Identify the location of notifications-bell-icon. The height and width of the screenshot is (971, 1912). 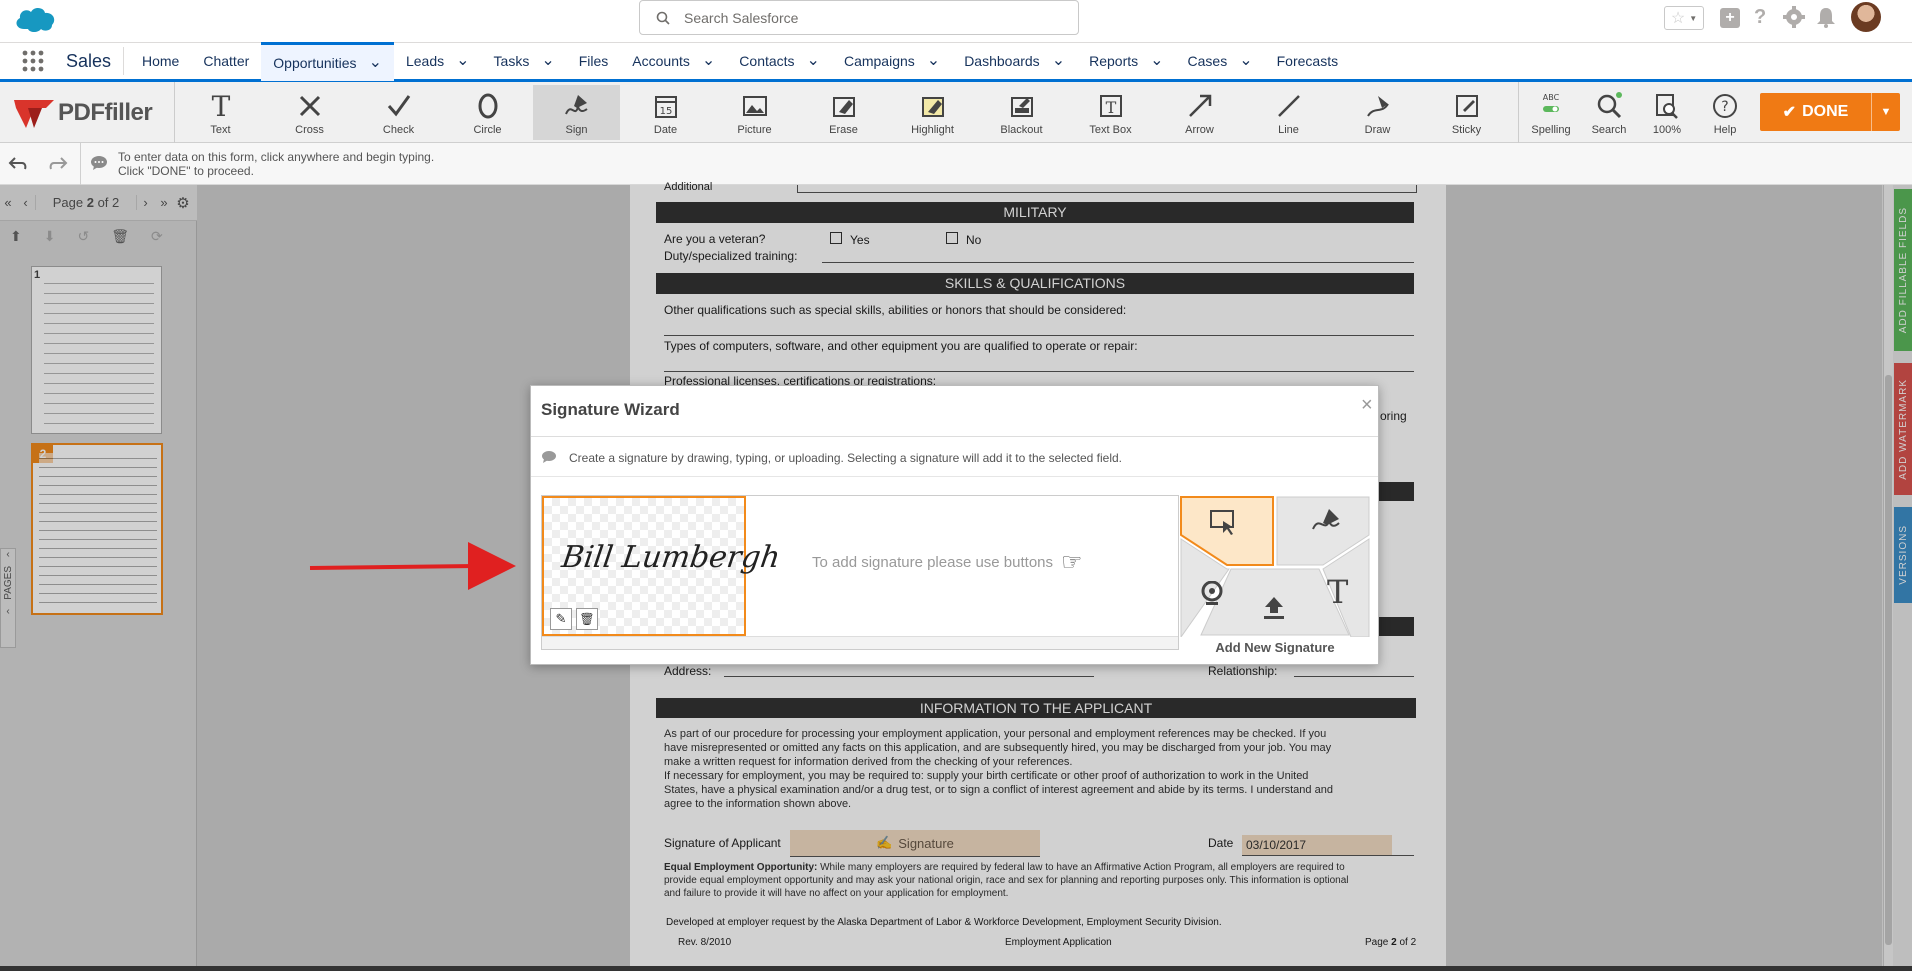
(1826, 18).